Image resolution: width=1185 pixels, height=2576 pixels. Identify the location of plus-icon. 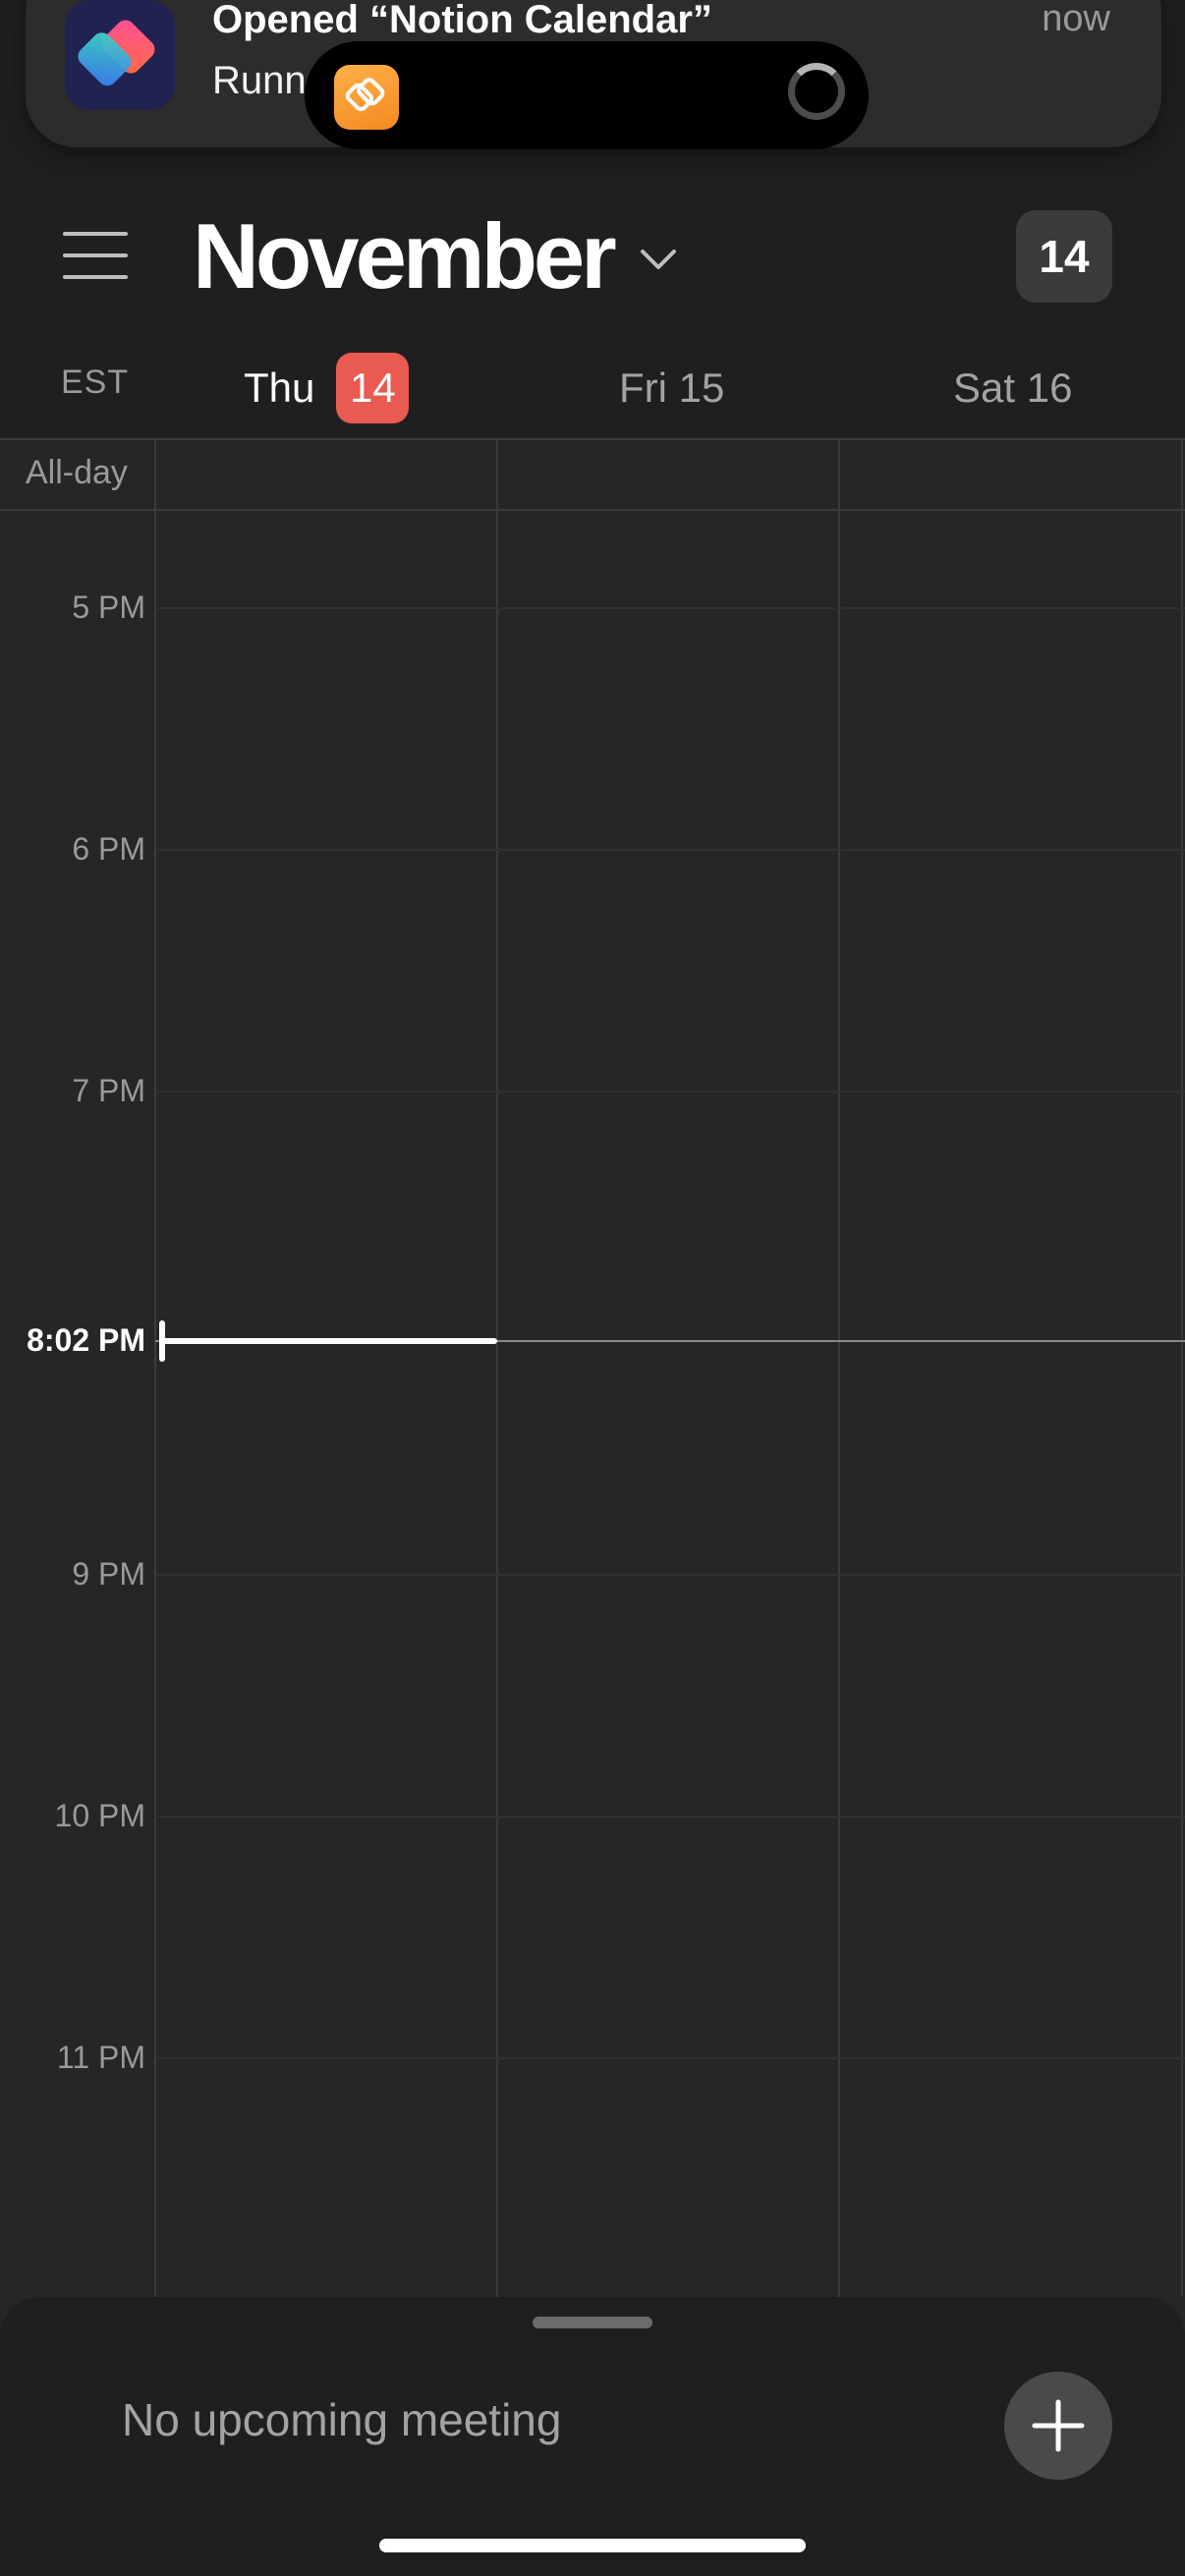
(1058, 2425).